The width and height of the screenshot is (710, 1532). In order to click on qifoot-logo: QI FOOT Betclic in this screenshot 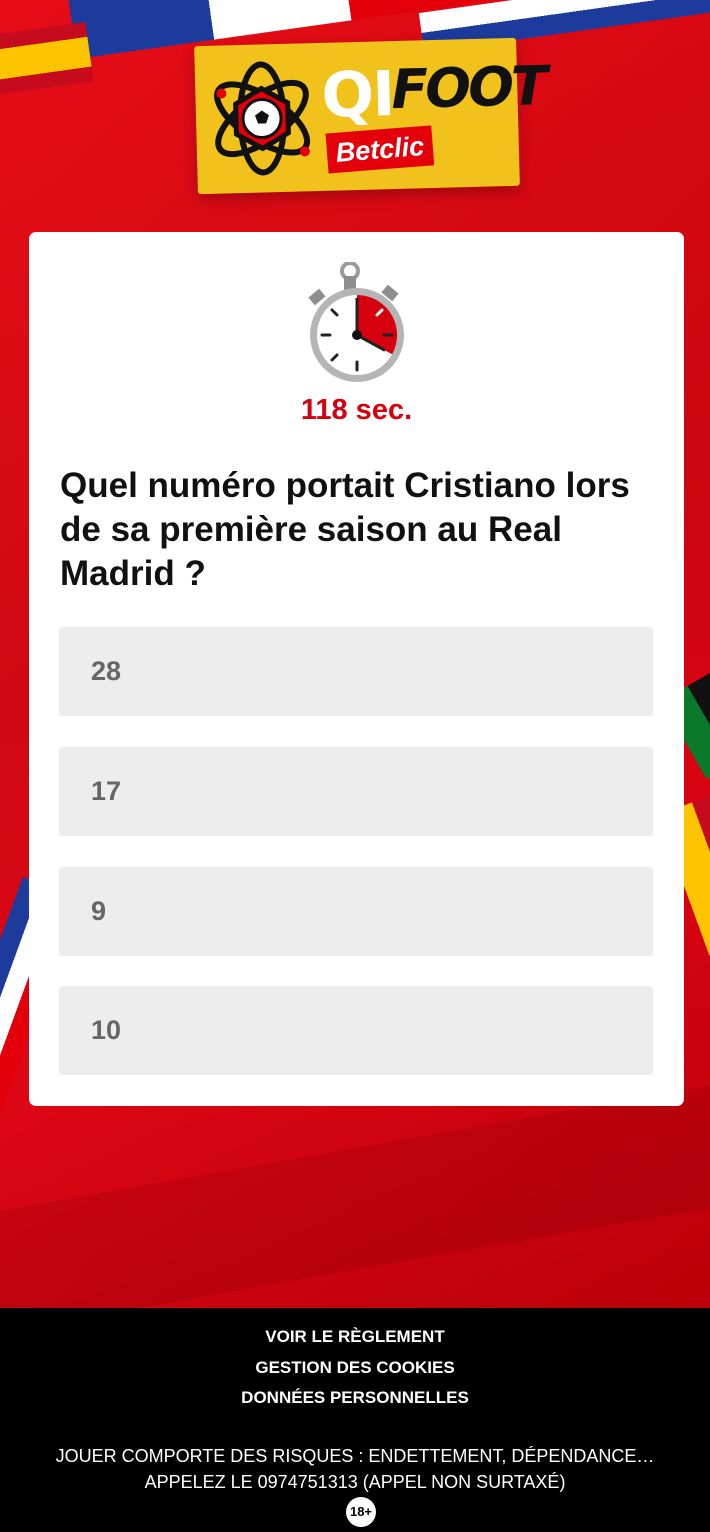, I will do `click(370, 116)`.